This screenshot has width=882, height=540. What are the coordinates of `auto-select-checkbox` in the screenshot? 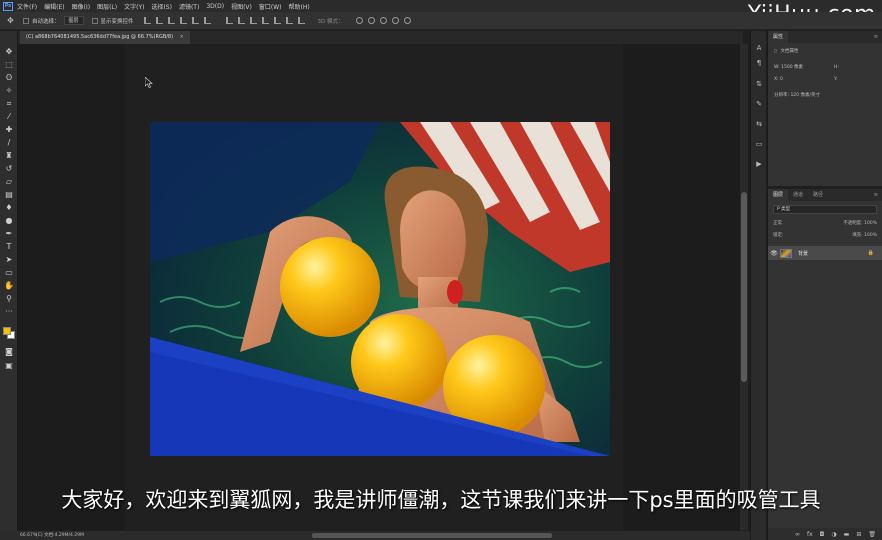 It's located at (26, 20).